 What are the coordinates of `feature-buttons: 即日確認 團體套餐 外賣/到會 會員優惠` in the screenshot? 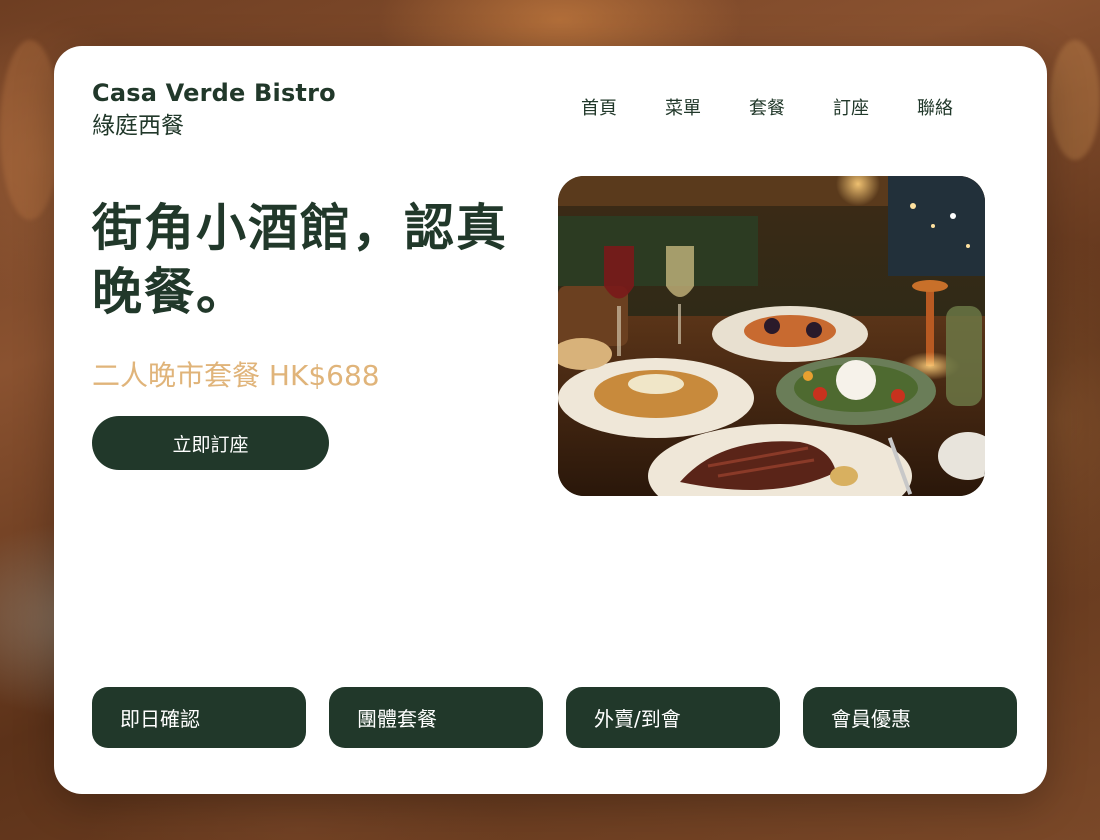 It's located at (554, 717).